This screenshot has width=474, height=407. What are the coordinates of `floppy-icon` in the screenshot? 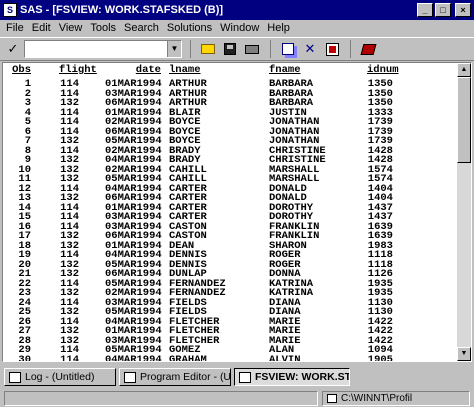 It's located at (230, 49).